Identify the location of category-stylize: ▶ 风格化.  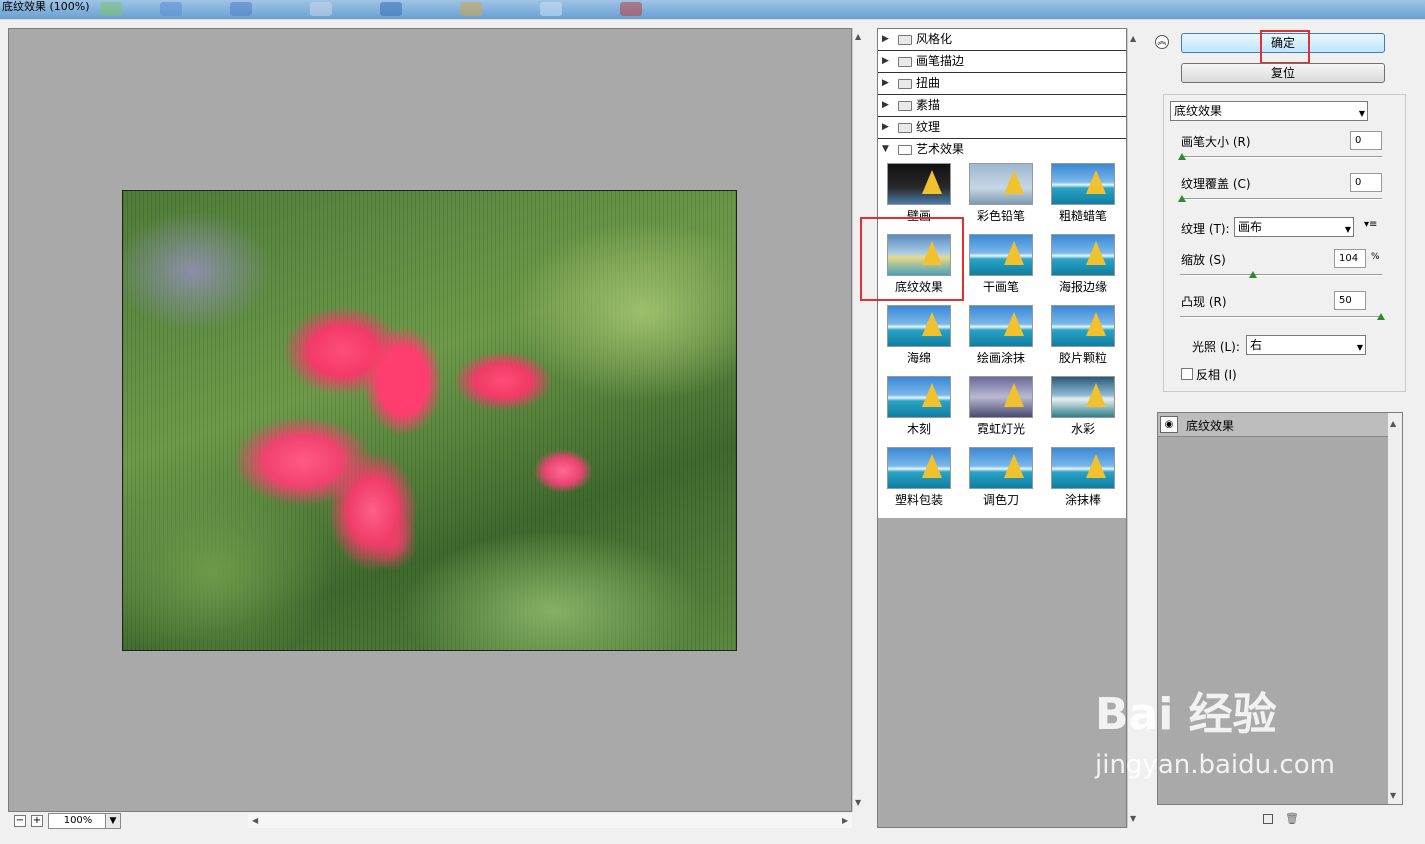
(1002, 40).